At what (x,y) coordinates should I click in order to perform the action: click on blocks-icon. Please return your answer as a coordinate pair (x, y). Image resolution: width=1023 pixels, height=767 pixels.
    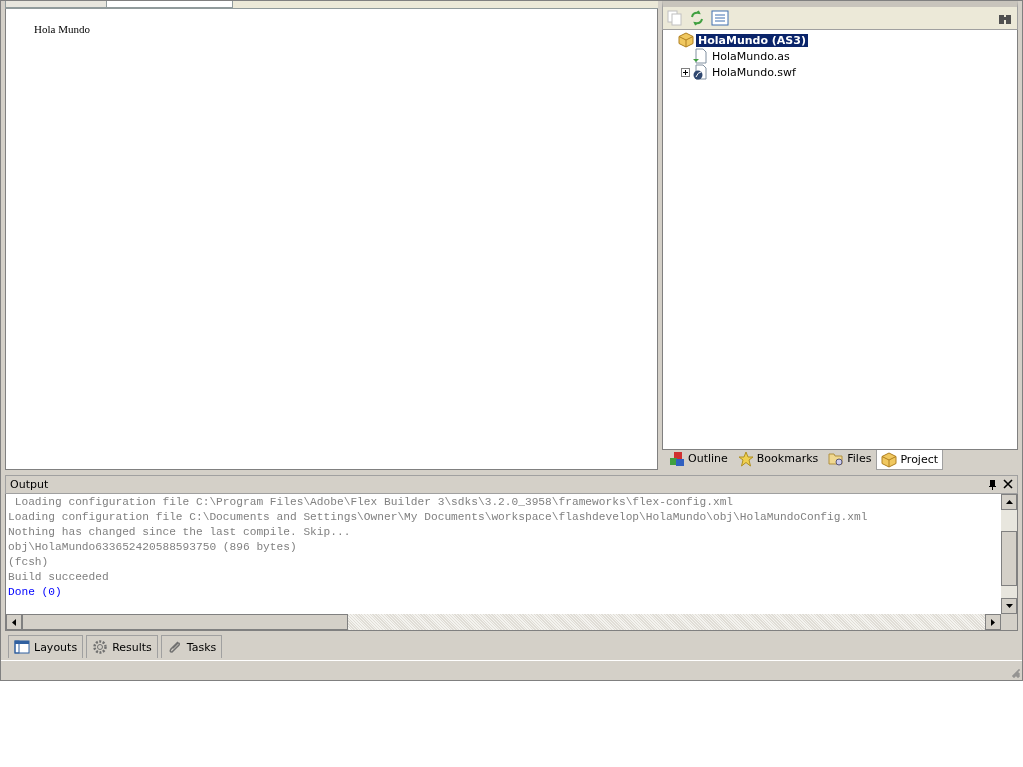
    Looking at the image, I should click on (677, 458).